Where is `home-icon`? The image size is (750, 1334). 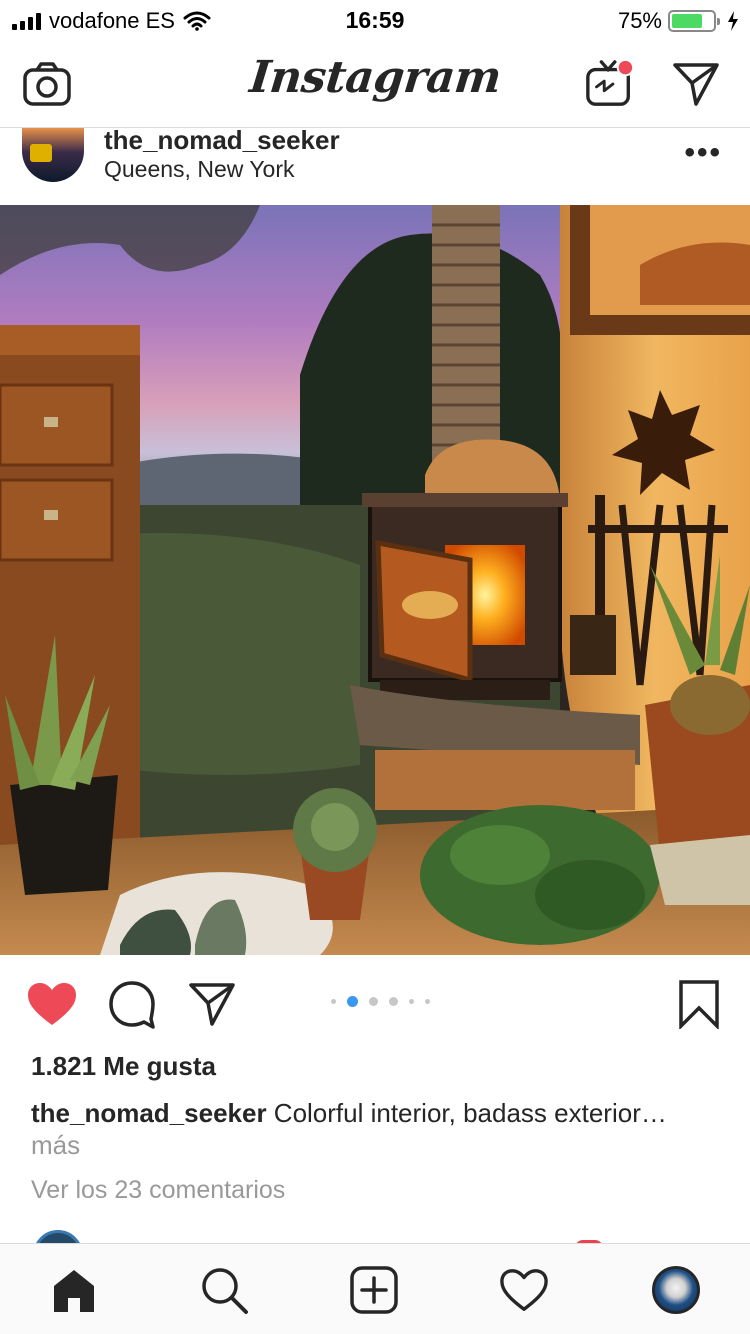
home-icon is located at coordinates (74, 1290).